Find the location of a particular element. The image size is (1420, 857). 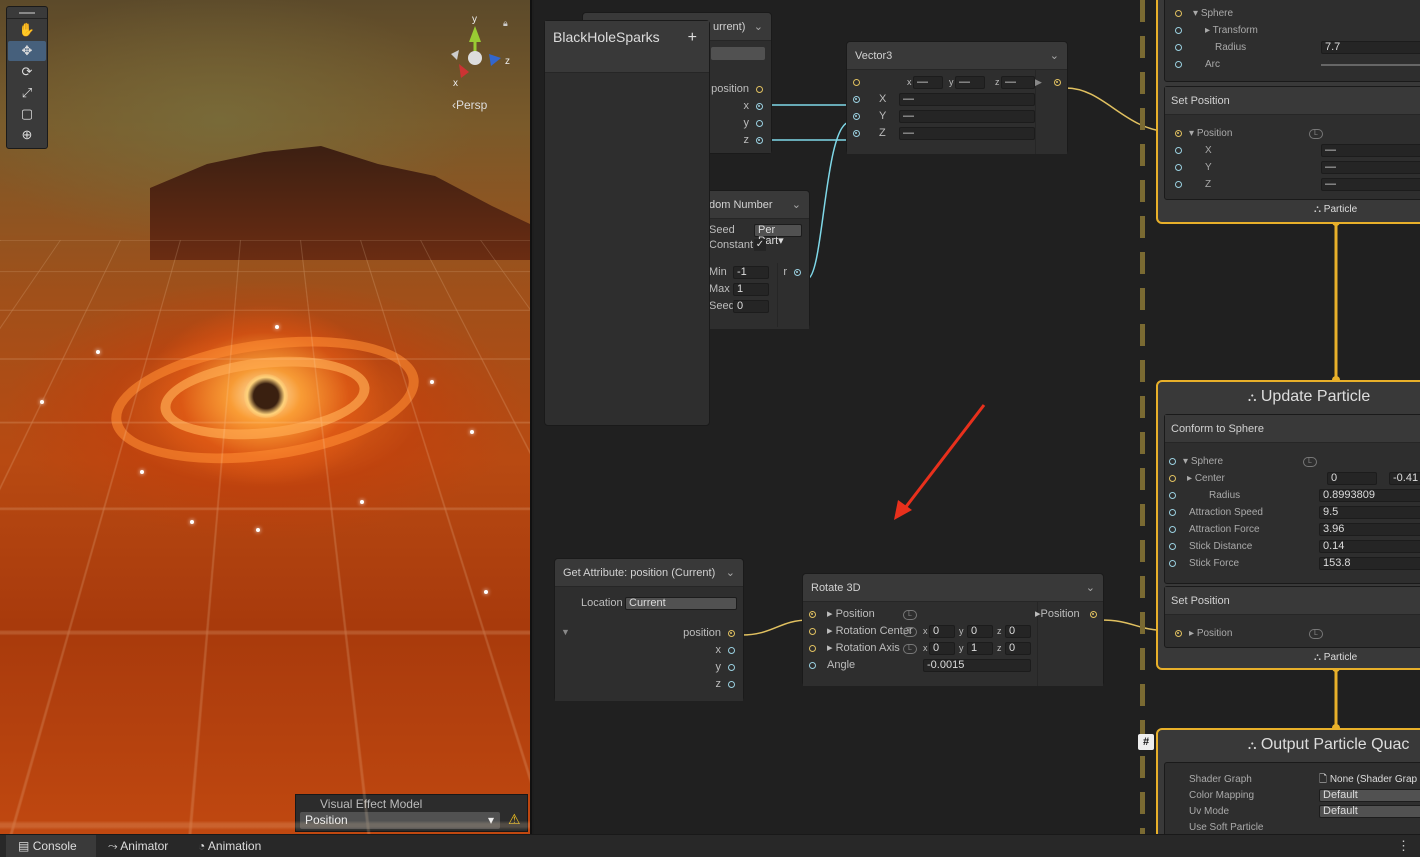

vec-x-field: — is located at coordinates (928, 82).